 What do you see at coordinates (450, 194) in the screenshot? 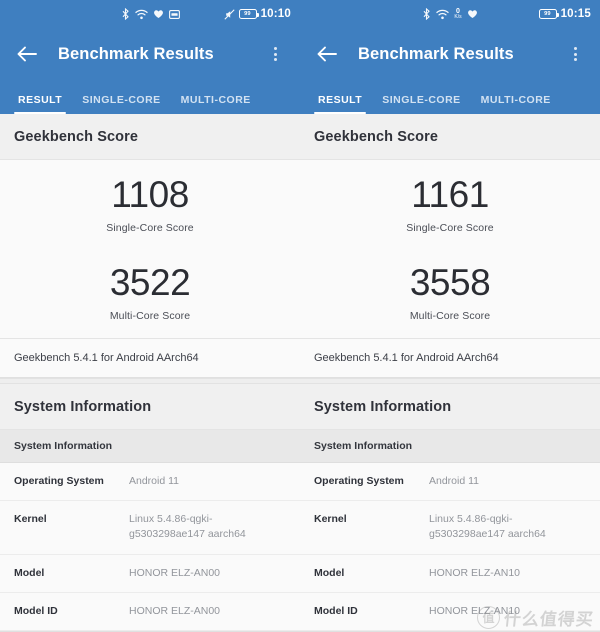
I see `single-core-score-value: 1161` at bounding box center [450, 194].